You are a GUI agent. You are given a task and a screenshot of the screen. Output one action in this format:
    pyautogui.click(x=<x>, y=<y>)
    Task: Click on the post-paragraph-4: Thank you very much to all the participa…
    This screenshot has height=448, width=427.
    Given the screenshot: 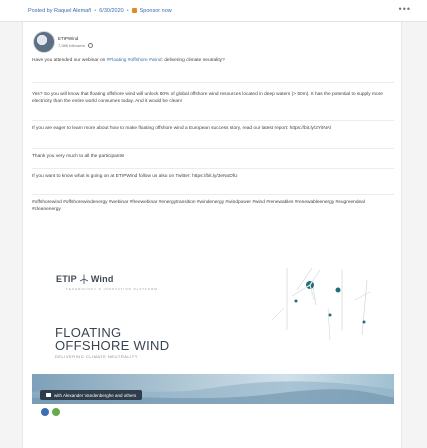 What is the action you would take?
    pyautogui.click(x=78, y=156)
    